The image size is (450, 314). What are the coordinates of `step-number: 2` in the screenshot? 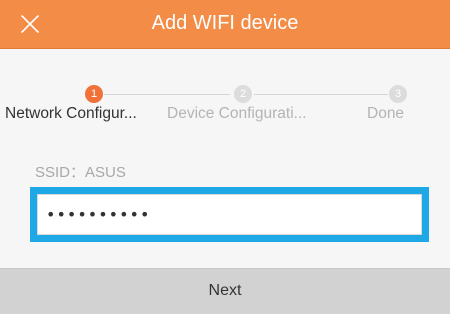 It's located at (243, 94).